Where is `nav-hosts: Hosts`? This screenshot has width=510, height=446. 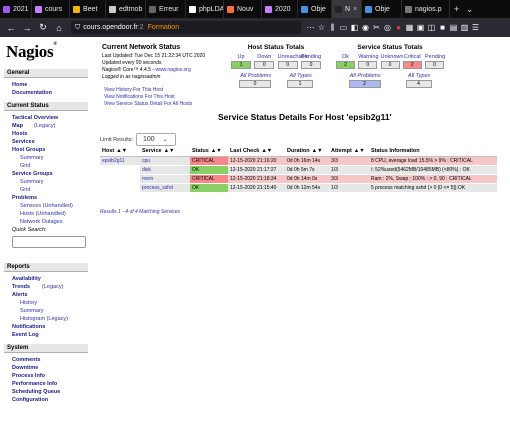
nav-hosts: Hosts is located at coordinates (19, 134).